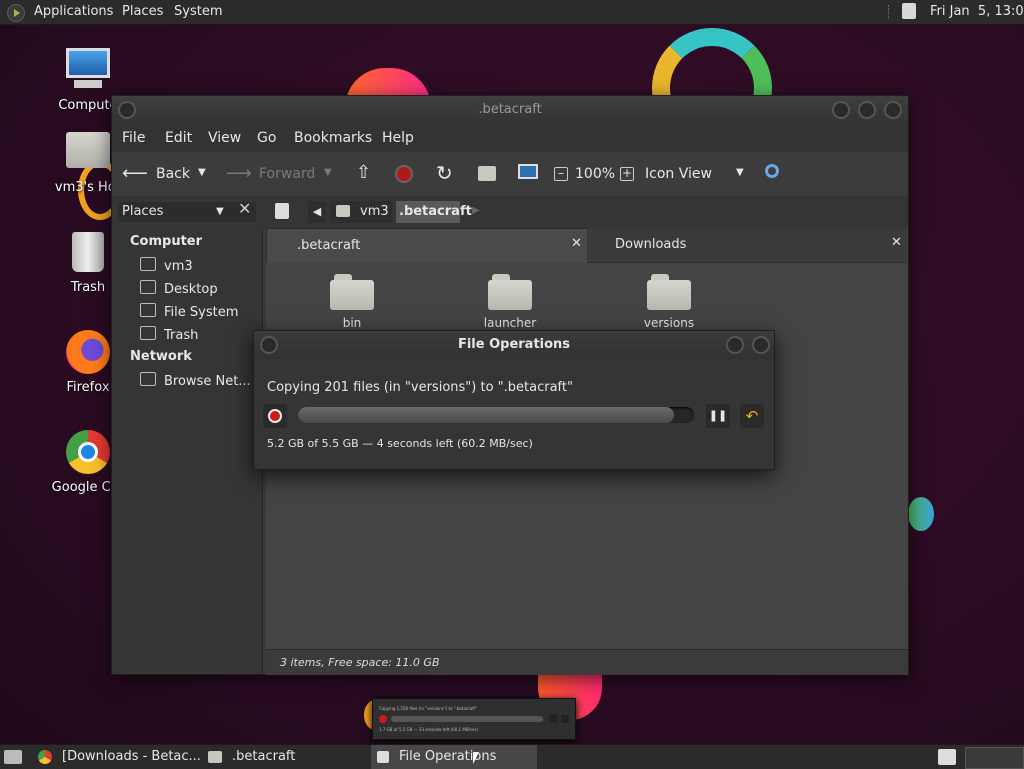 Image resolution: width=1024 pixels, height=769 pixels. Describe the element at coordinates (187, 212) in the screenshot. I see `places-selector: Places ▼` at that location.